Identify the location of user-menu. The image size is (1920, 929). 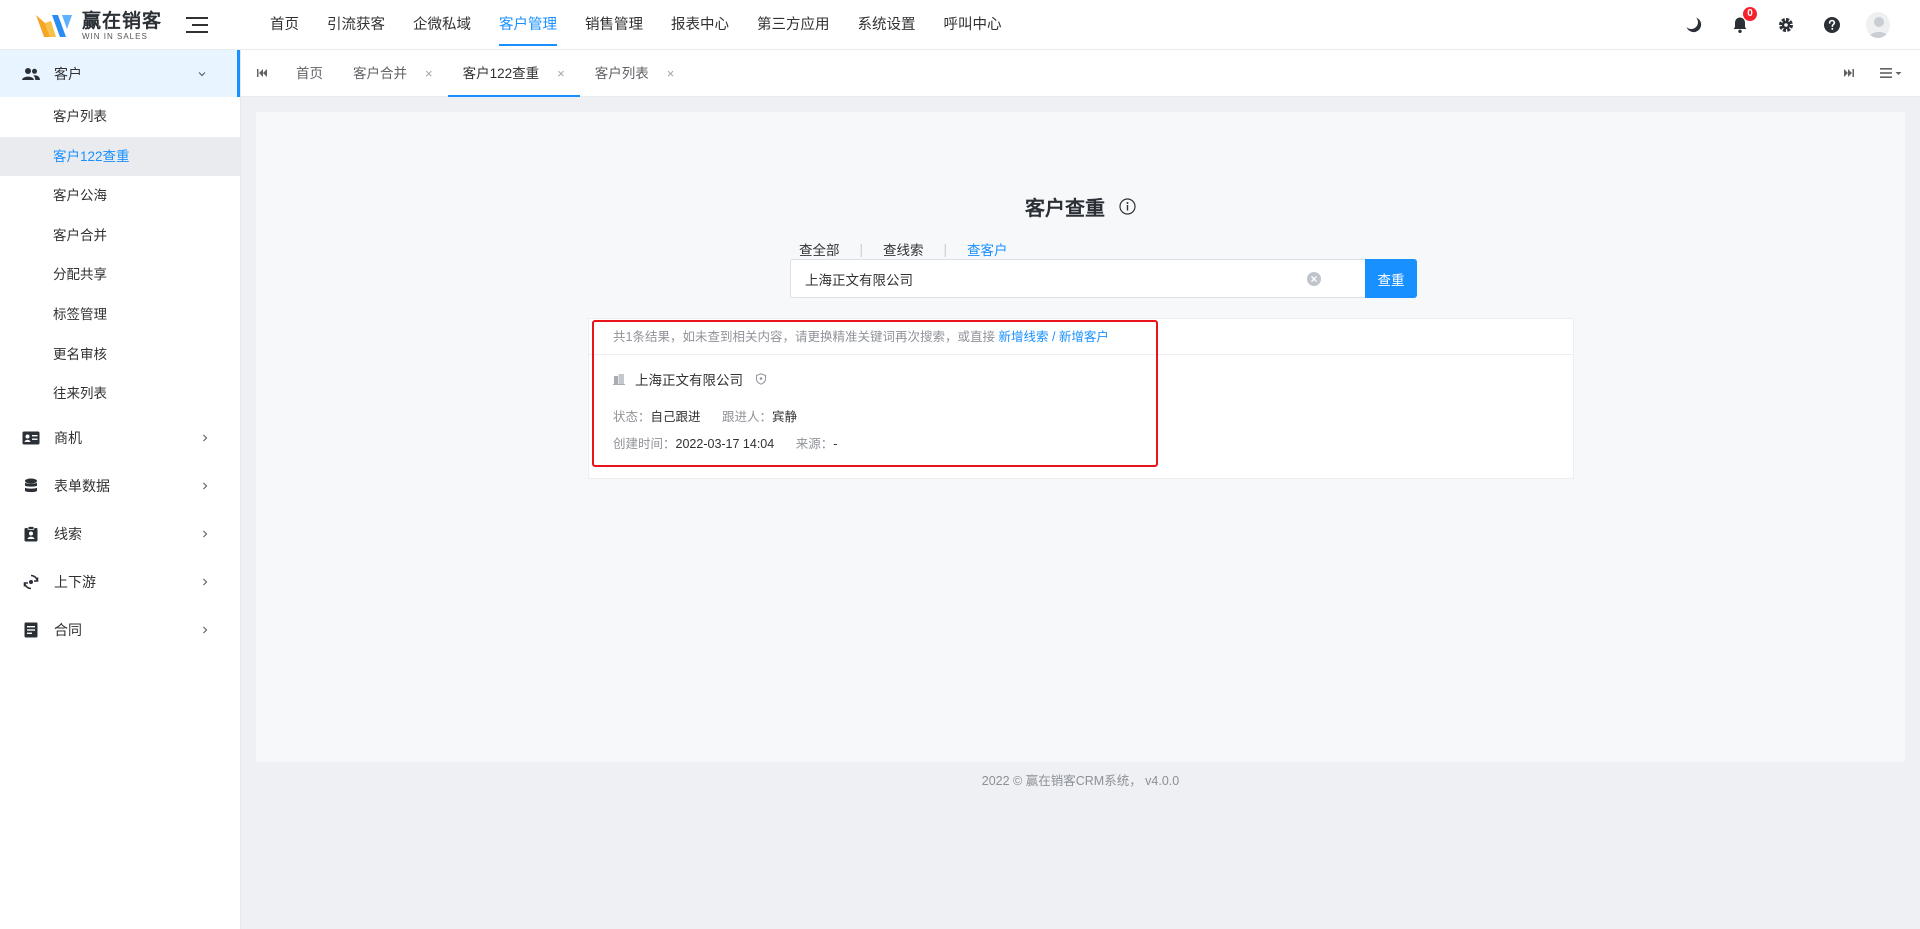
(1878, 25).